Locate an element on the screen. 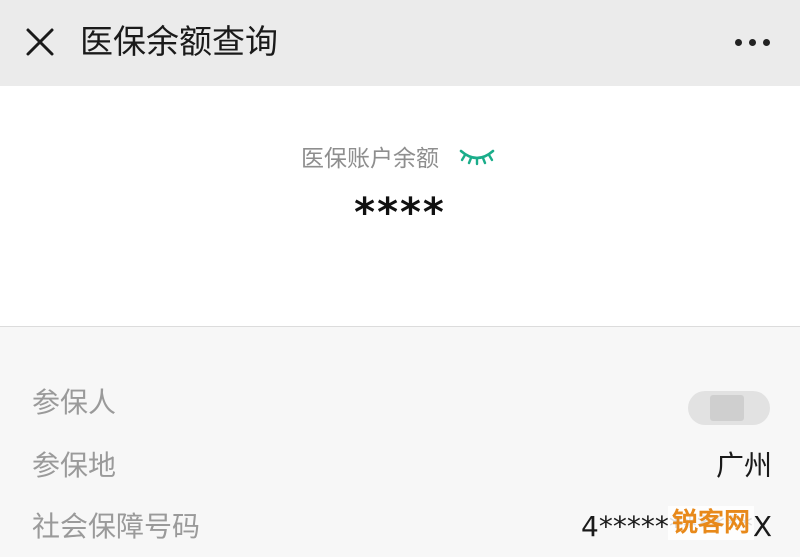 The height and width of the screenshot is (557, 800). masked-name-block is located at coordinates (727, 408).